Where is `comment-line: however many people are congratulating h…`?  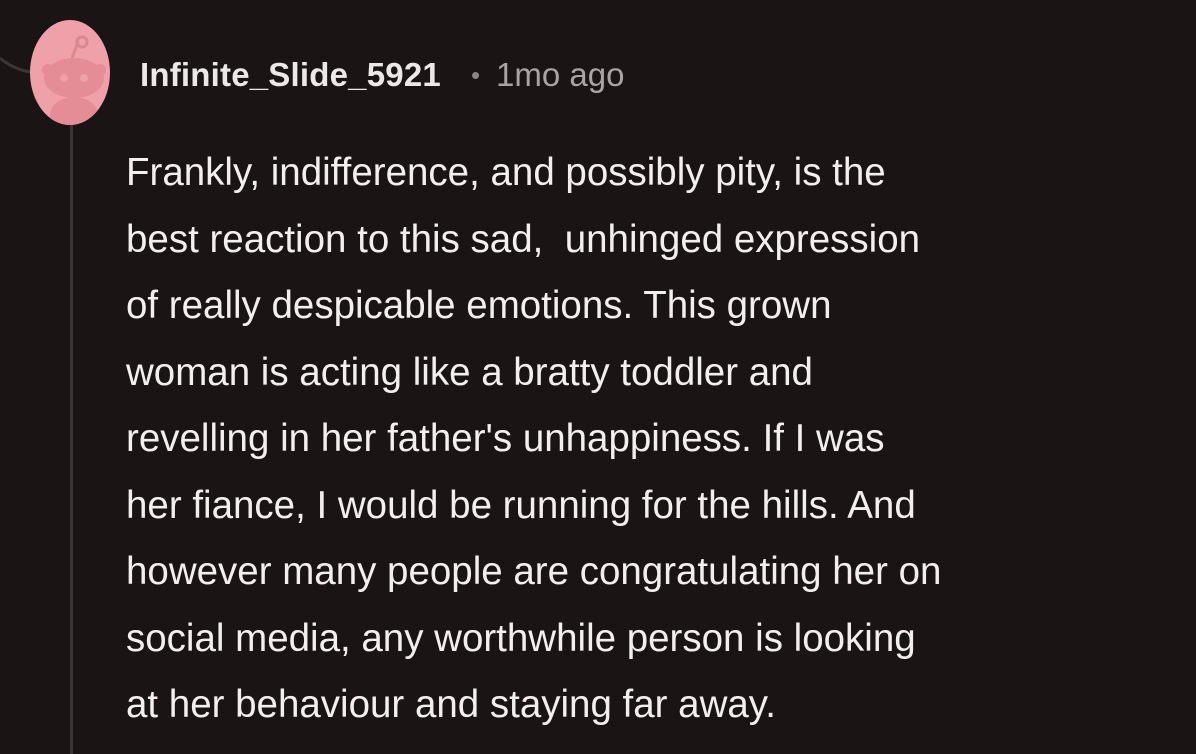 comment-line: however many people are congratulating h… is located at coordinates (534, 571).